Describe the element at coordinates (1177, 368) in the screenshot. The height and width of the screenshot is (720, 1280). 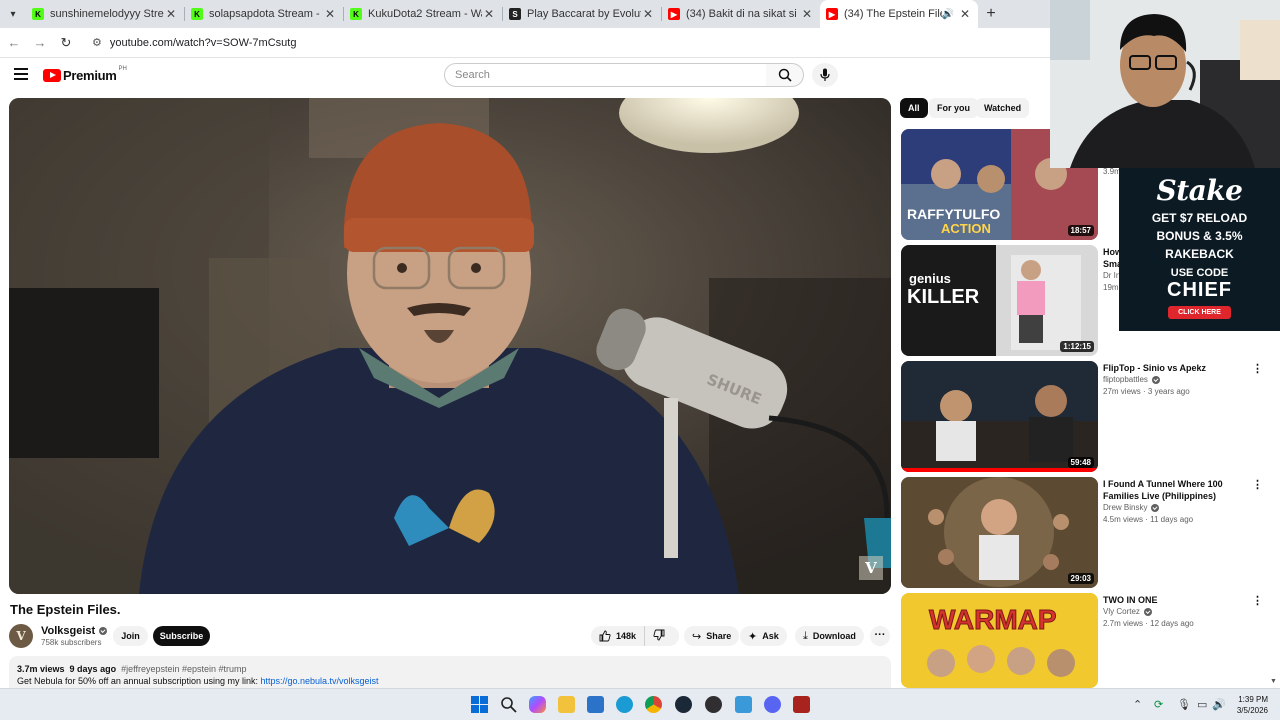
I see `recommendation-title: FlipTop - Sinio vs Apekz` at that location.